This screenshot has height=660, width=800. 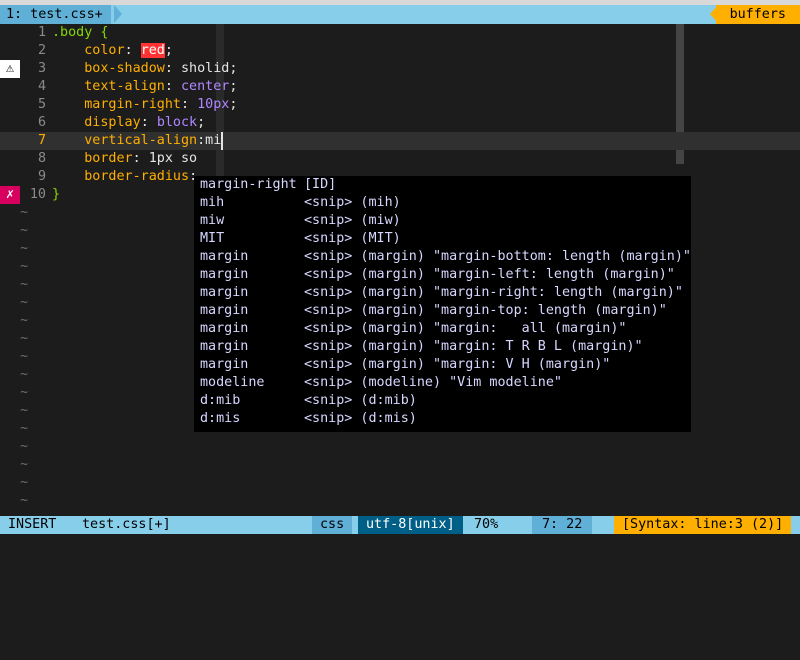 What do you see at coordinates (212, 238) in the screenshot?
I see `completion-word: MIT` at bounding box center [212, 238].